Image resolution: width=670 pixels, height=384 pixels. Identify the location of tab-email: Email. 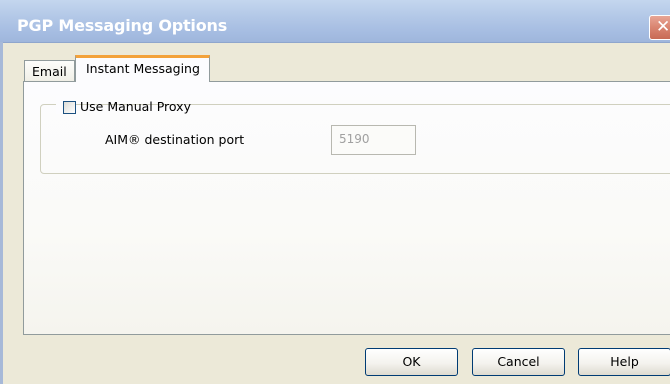
(49, 70).